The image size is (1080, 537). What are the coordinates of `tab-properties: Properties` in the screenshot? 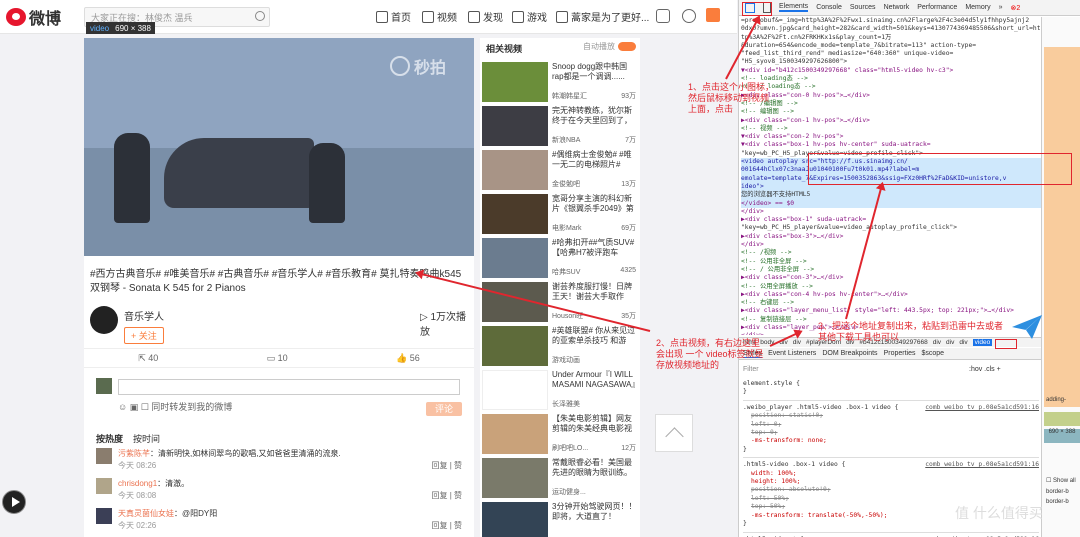 It's located at (900, 353).